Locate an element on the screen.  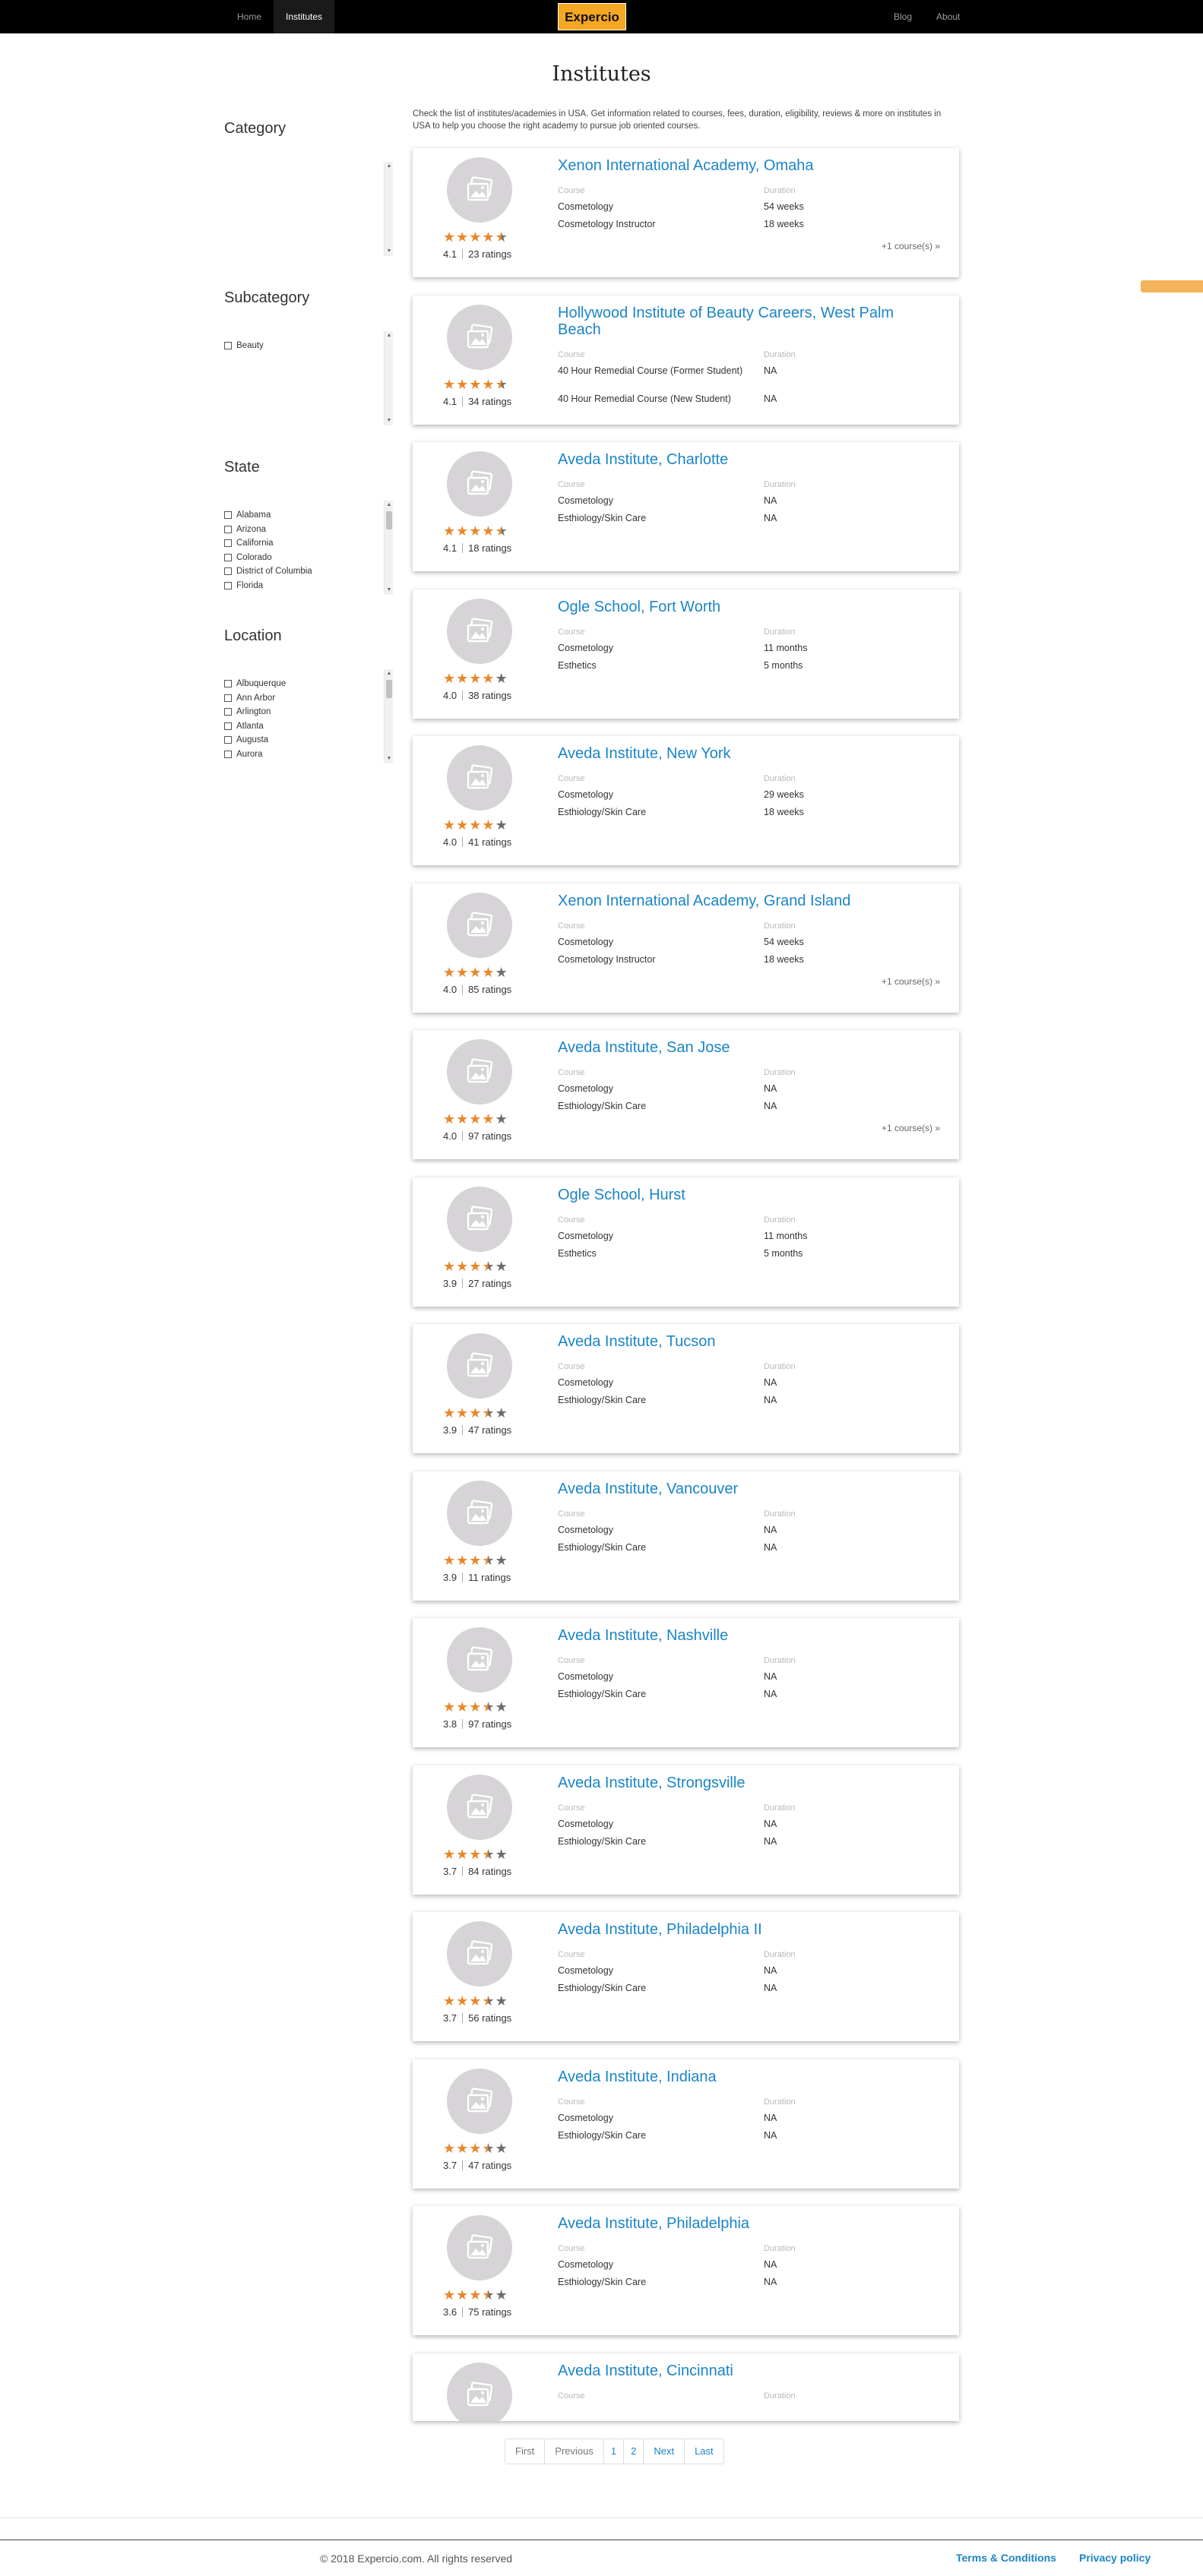
nav-blog-link: Blog is located at coordinates (903, 16).